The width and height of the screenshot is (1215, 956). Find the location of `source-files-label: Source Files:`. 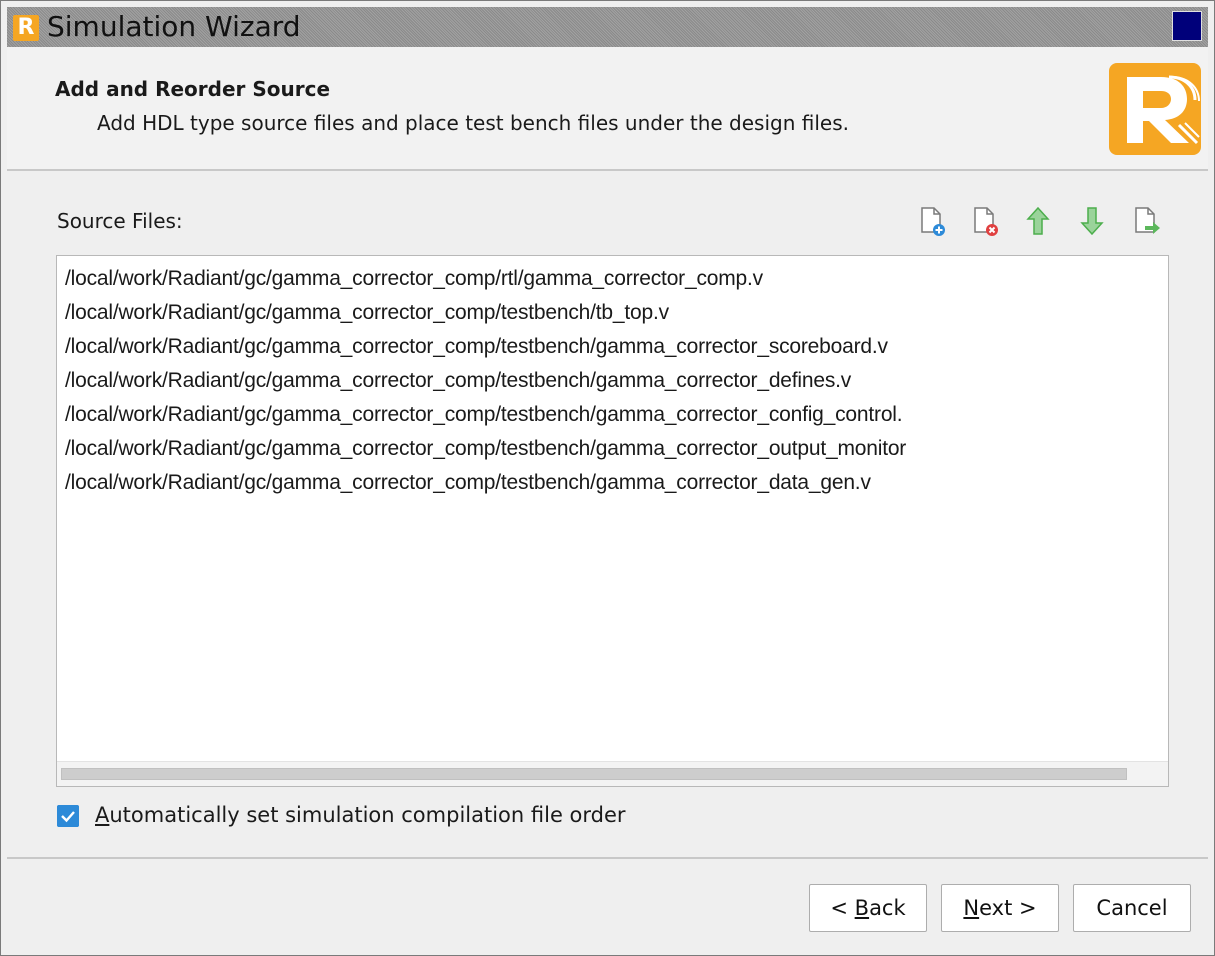

source-files-label: Source Files: is located at coordinates (120, 221).